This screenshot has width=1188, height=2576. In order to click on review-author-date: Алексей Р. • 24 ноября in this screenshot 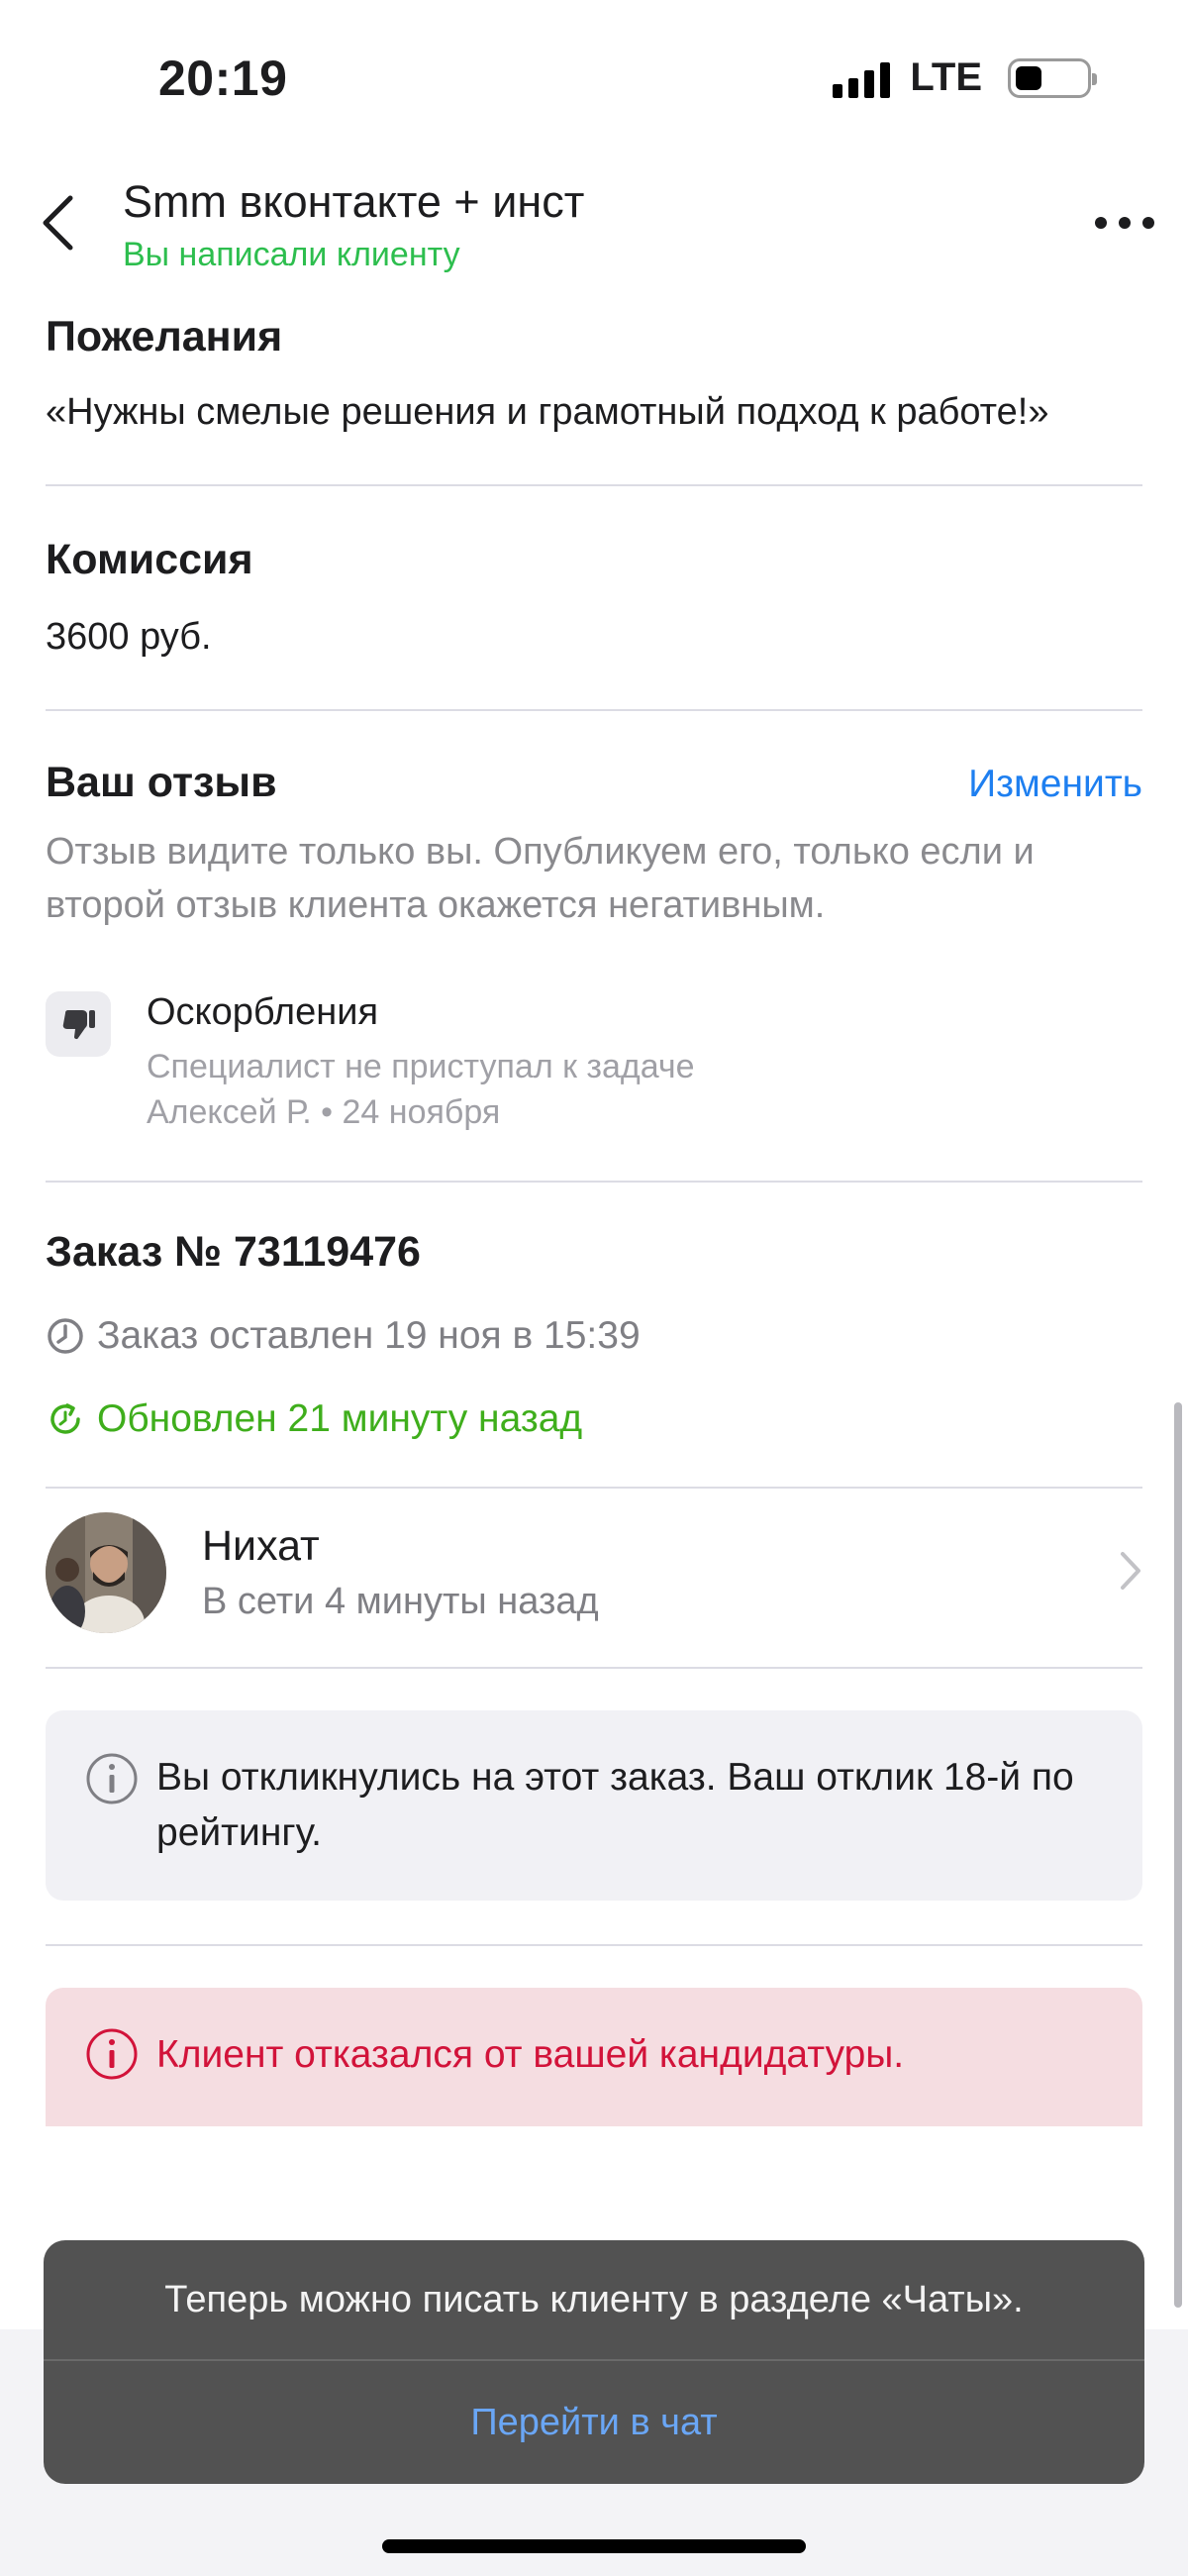, I will do `click(324, 1112)`.